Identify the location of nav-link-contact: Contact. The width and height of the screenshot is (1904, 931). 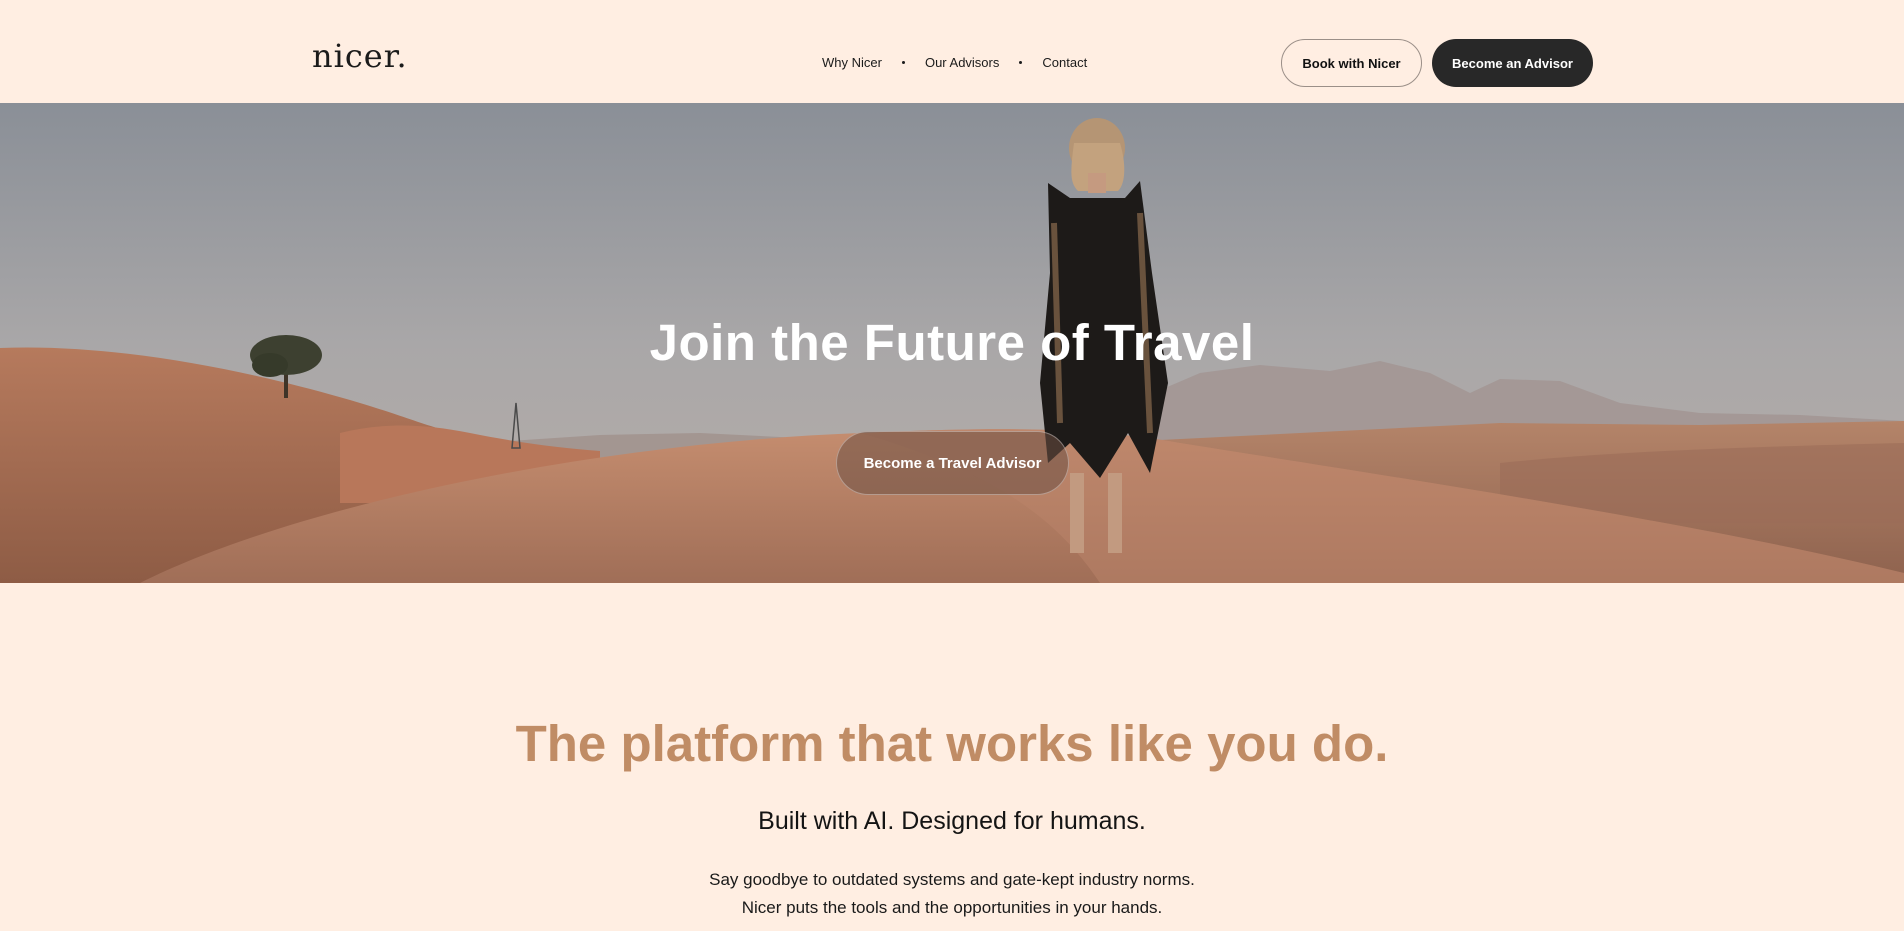
(1064, 62).